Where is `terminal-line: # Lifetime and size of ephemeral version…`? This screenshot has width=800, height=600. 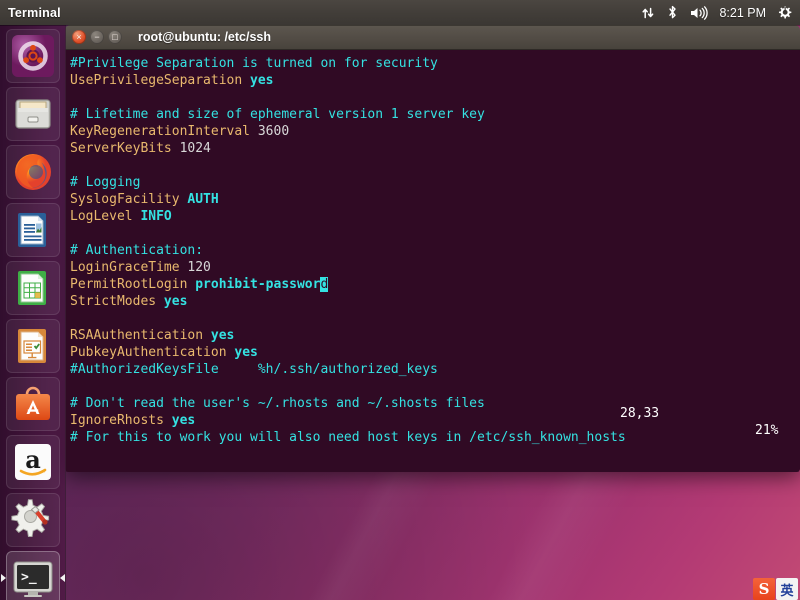
terminal-line: # Lifetime and size of ephemeral version… is located at coordinates (433, 114).